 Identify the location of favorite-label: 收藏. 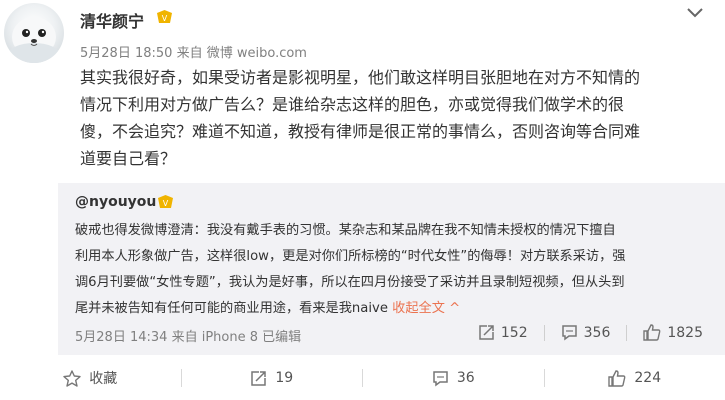
(103, 379).